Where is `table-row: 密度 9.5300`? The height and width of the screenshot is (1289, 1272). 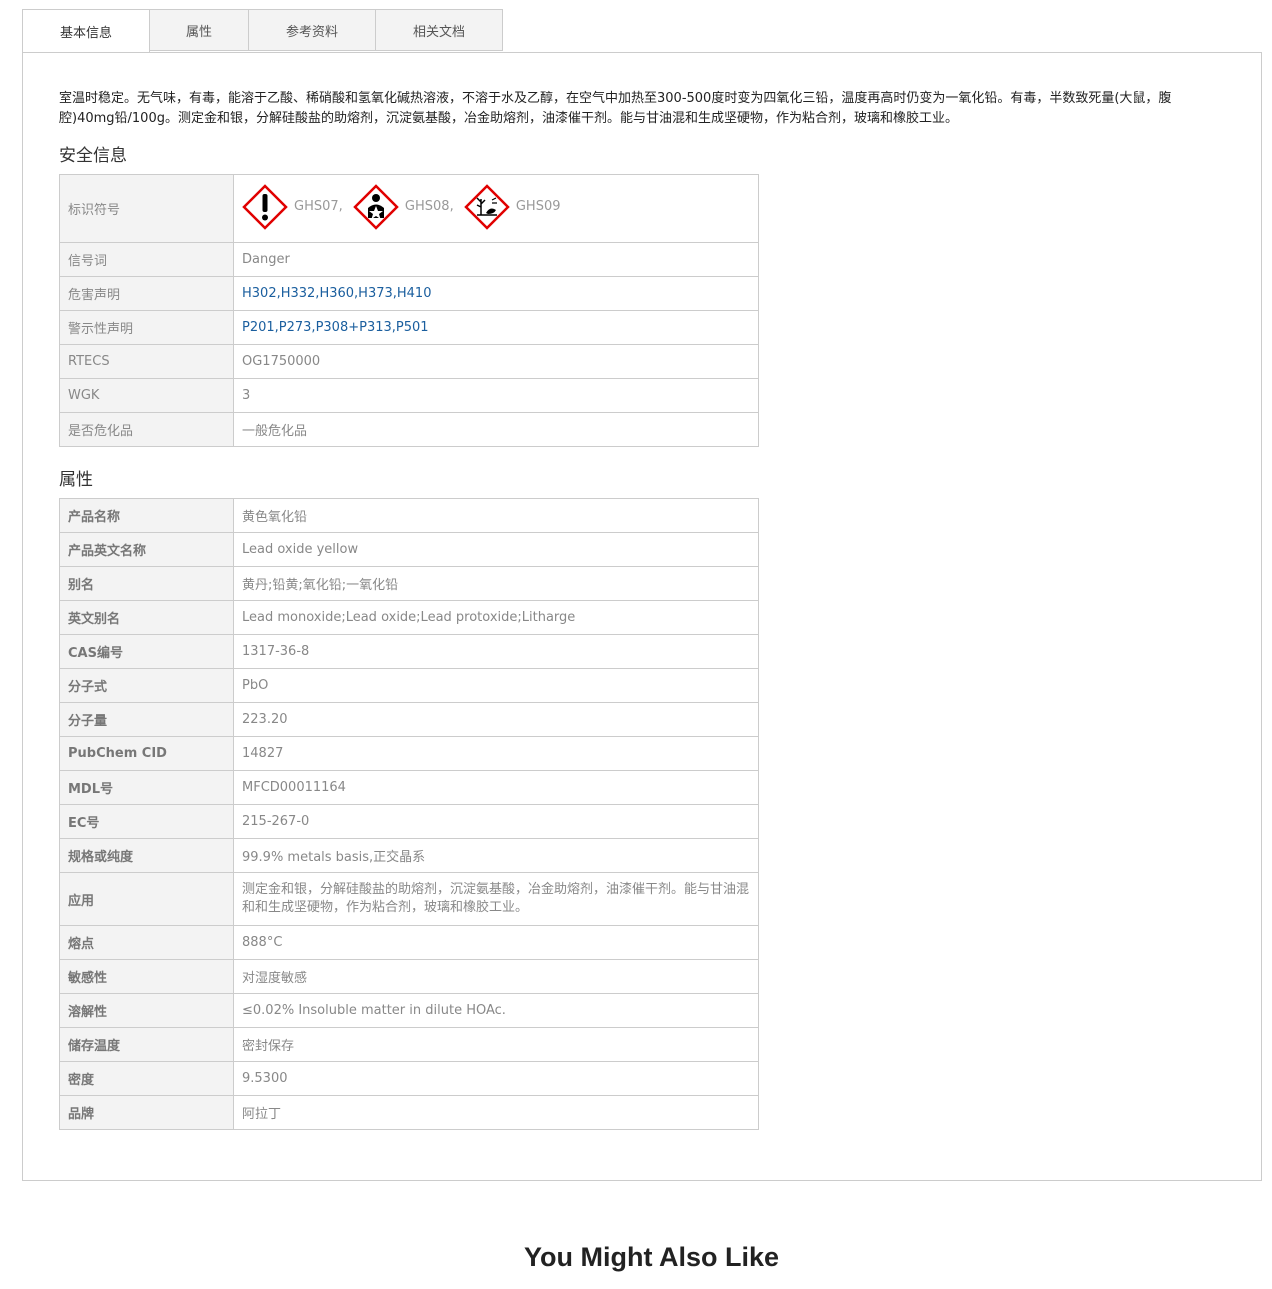
table-row: 密度 9.5300 is located at coordinates (409, 1078).